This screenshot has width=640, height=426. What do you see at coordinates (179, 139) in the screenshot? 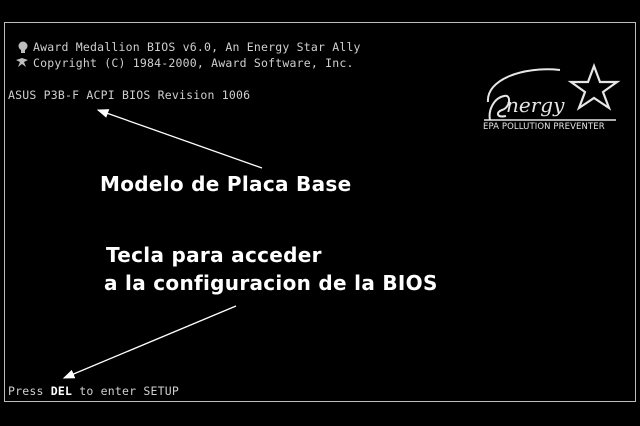
I see `arrow-to-board-revision` at bounding box center [179, 139].